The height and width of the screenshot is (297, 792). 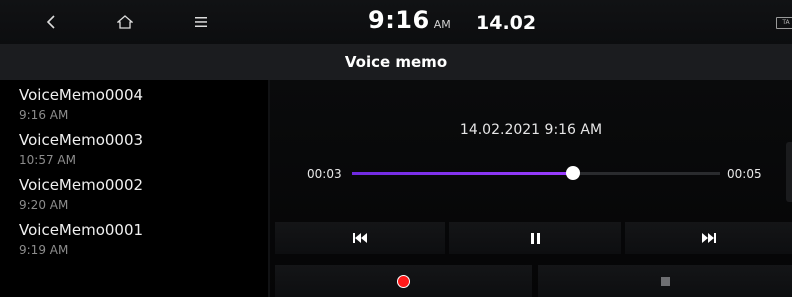 I want to click on total-duration: 00:05, so click(x=744, y=174).